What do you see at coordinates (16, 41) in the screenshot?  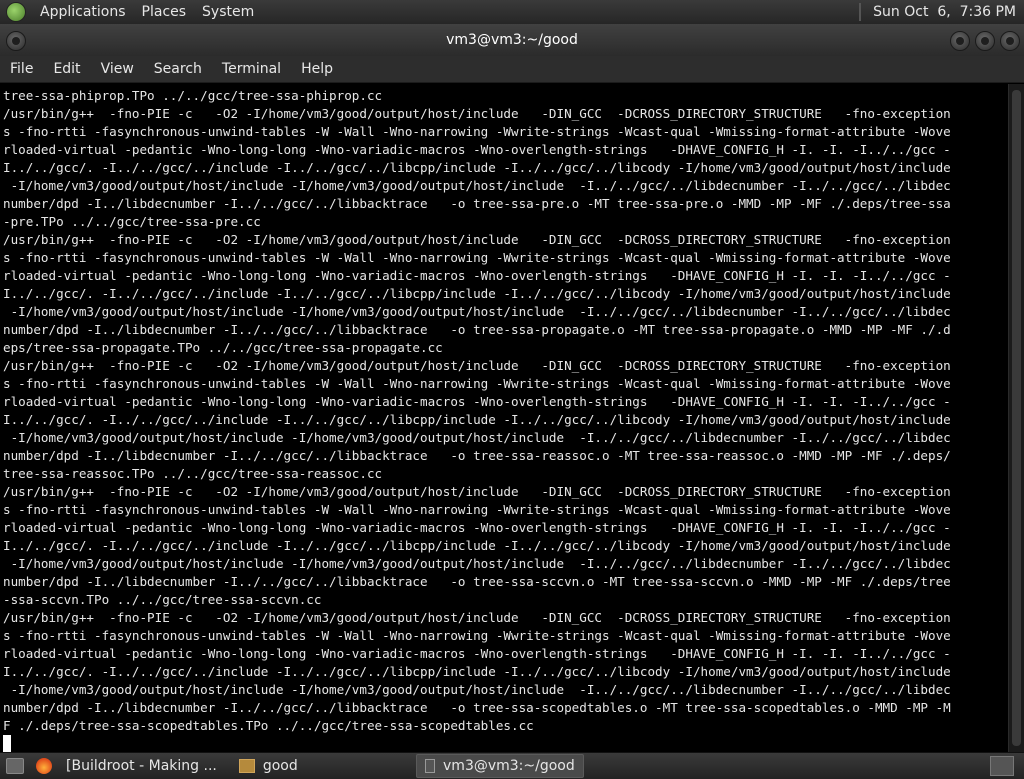 I see `window-menu-icon` at bounding box center [16, 41].